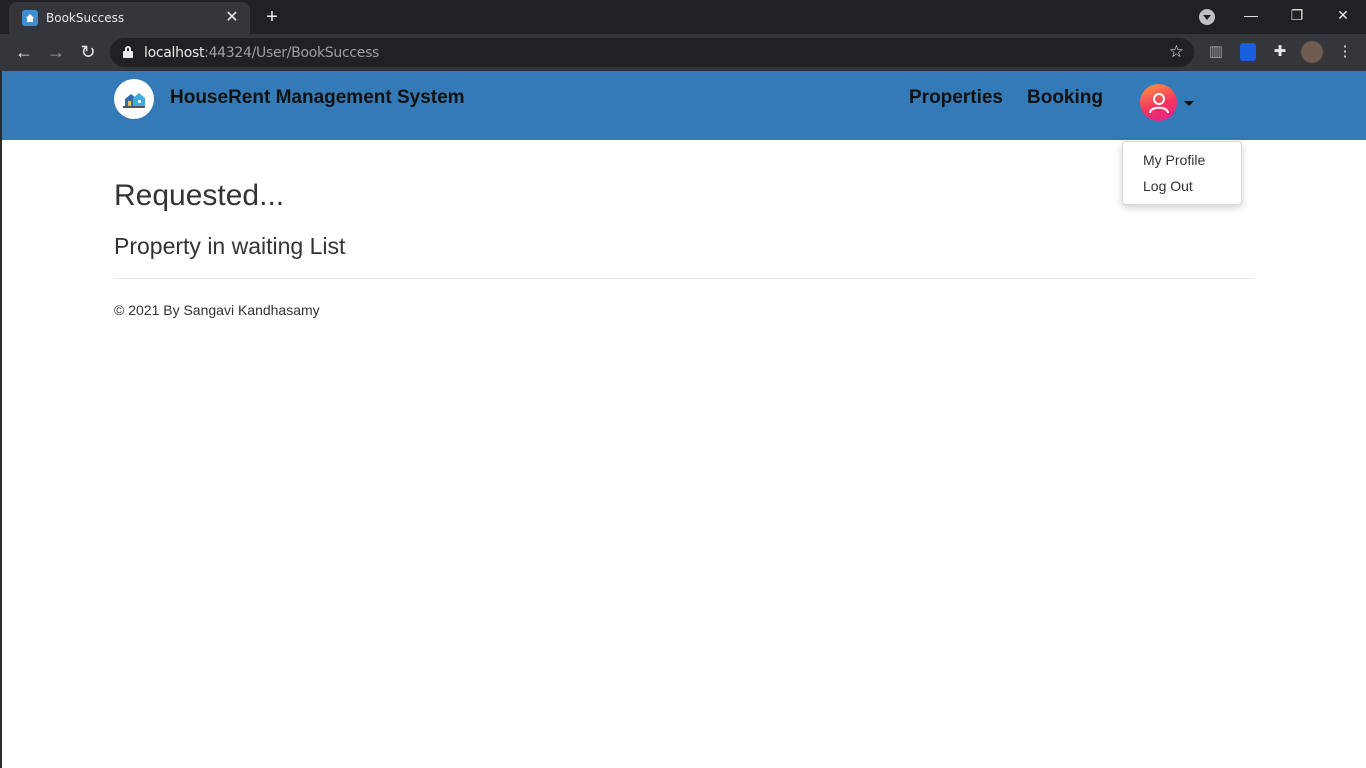  I want to click on house-favicon-icon, so click(30, 18).